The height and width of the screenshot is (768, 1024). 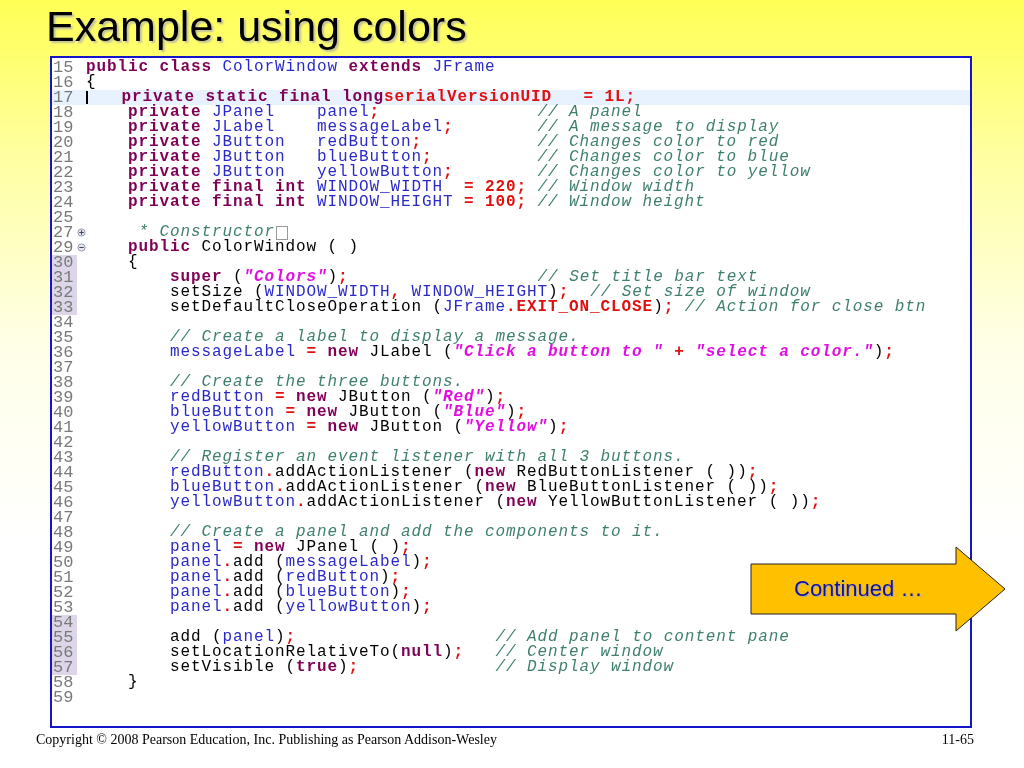 What do you see at coordinates (64, 652) in the screenshot?
I see `line-number: 56` at bounding box center [64, 652].